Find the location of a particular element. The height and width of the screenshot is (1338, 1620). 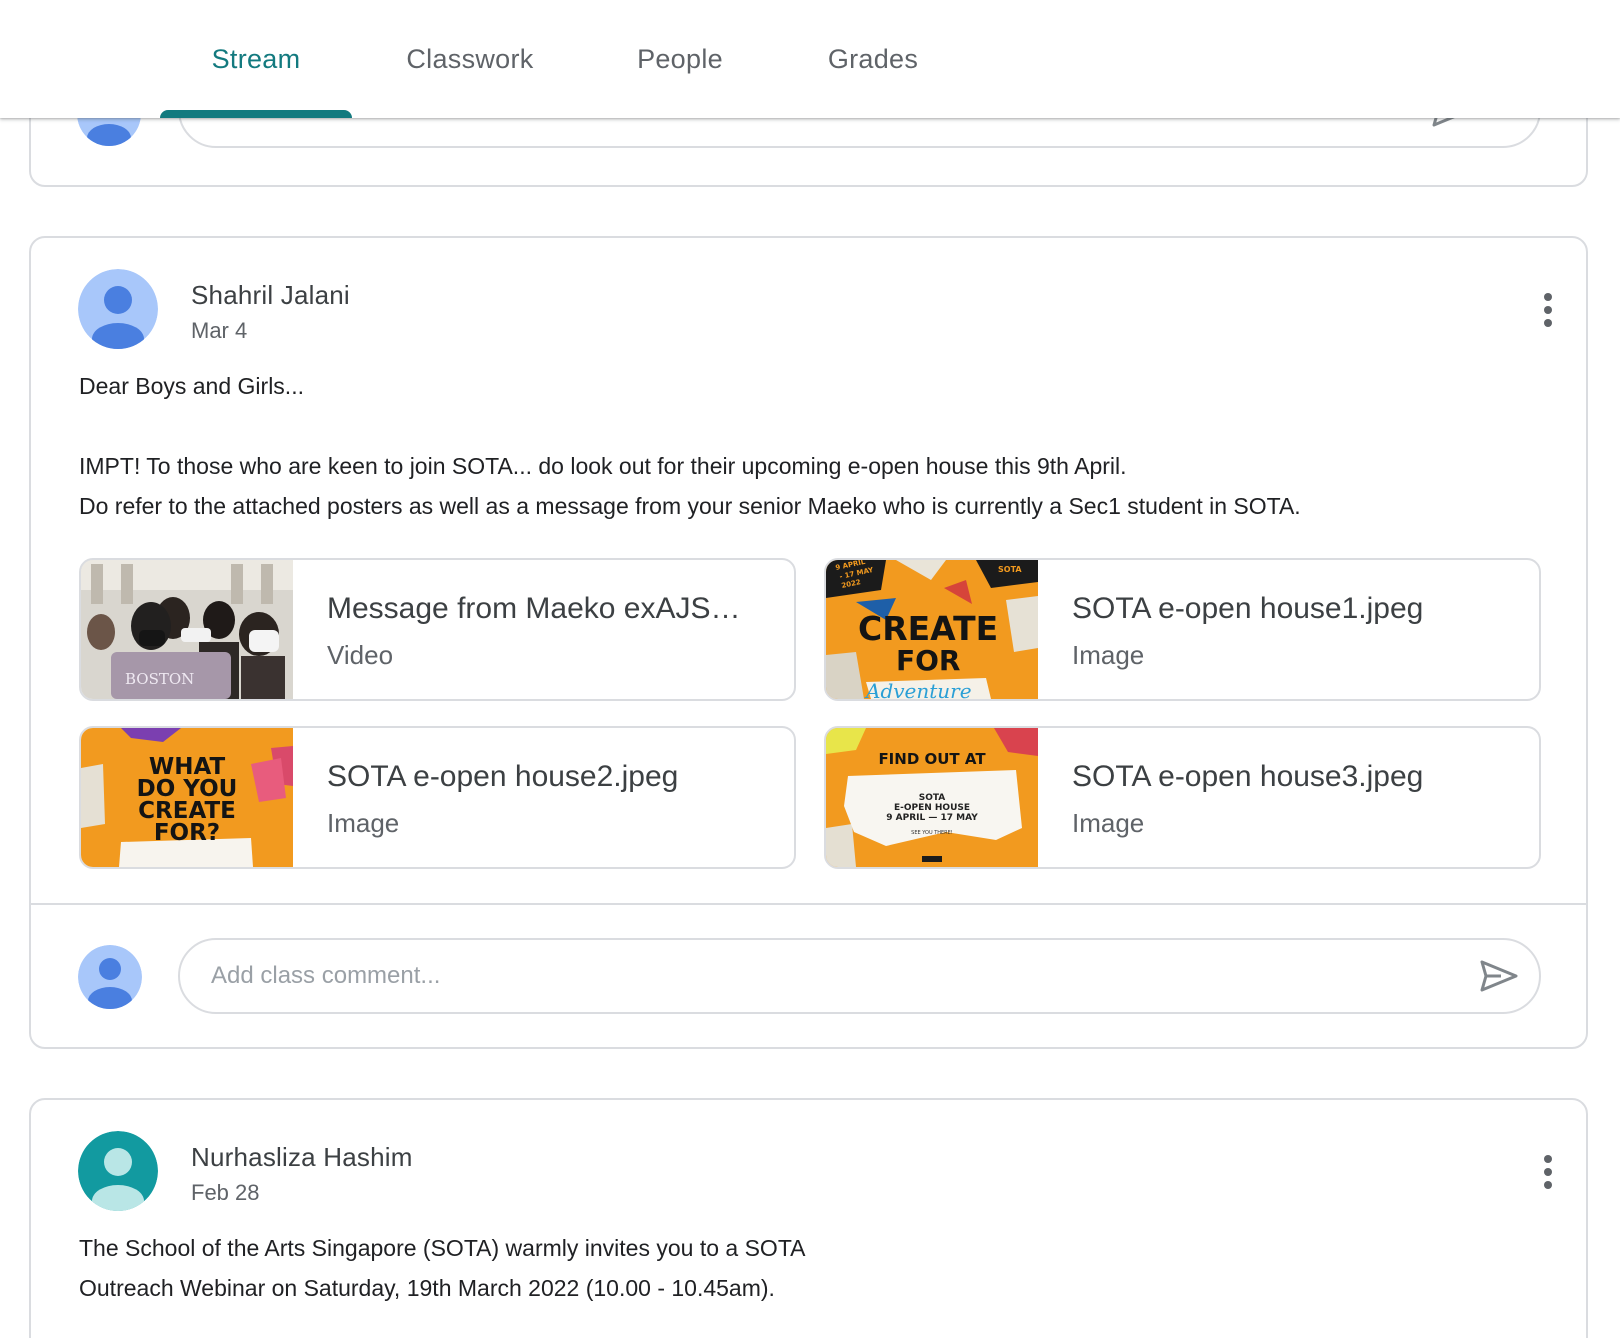

video-thumbnail: BOSTON is located at coordinates (187, 629).